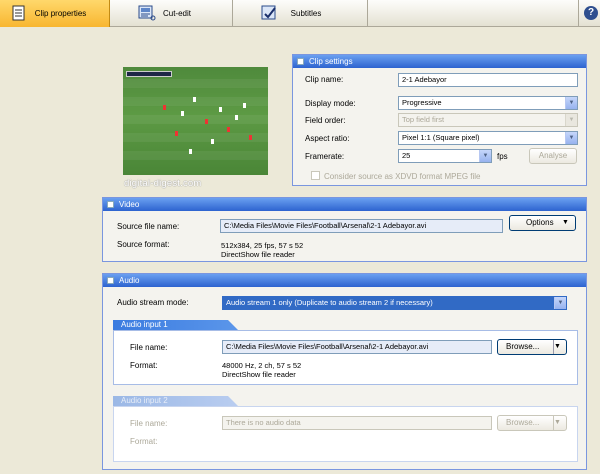 The image size is (600, 474). What do you see at coordinates (149, 74) in the screenshot?
I see `score-overlay` at bounding box center [149, 74].